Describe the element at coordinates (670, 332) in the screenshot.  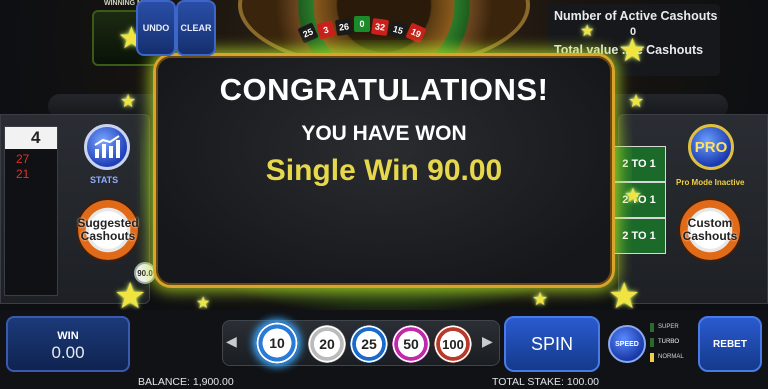
I see `speed-option-super-turbo: SUPER TURBO` at that location.